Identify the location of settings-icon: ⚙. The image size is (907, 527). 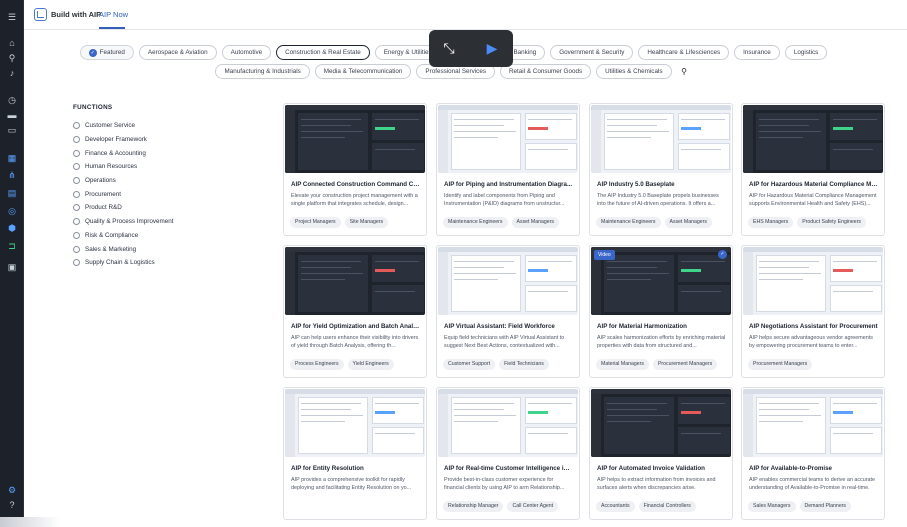
(12, 490).